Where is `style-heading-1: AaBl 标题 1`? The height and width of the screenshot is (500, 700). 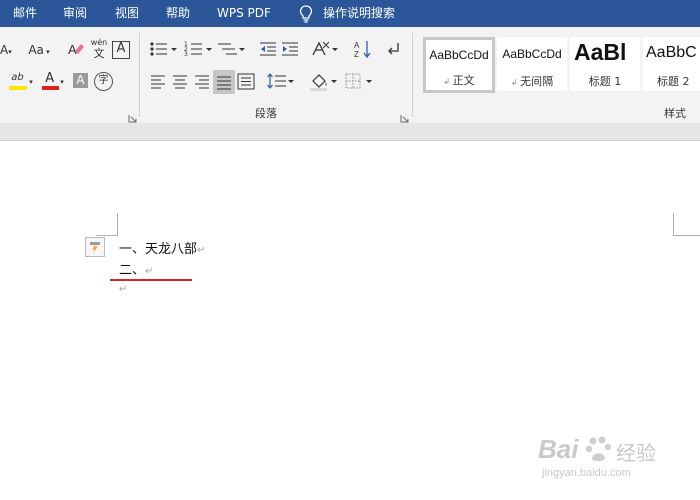
style-heading-1: AaBl 标题 1 is located at coordinates (605, 64).